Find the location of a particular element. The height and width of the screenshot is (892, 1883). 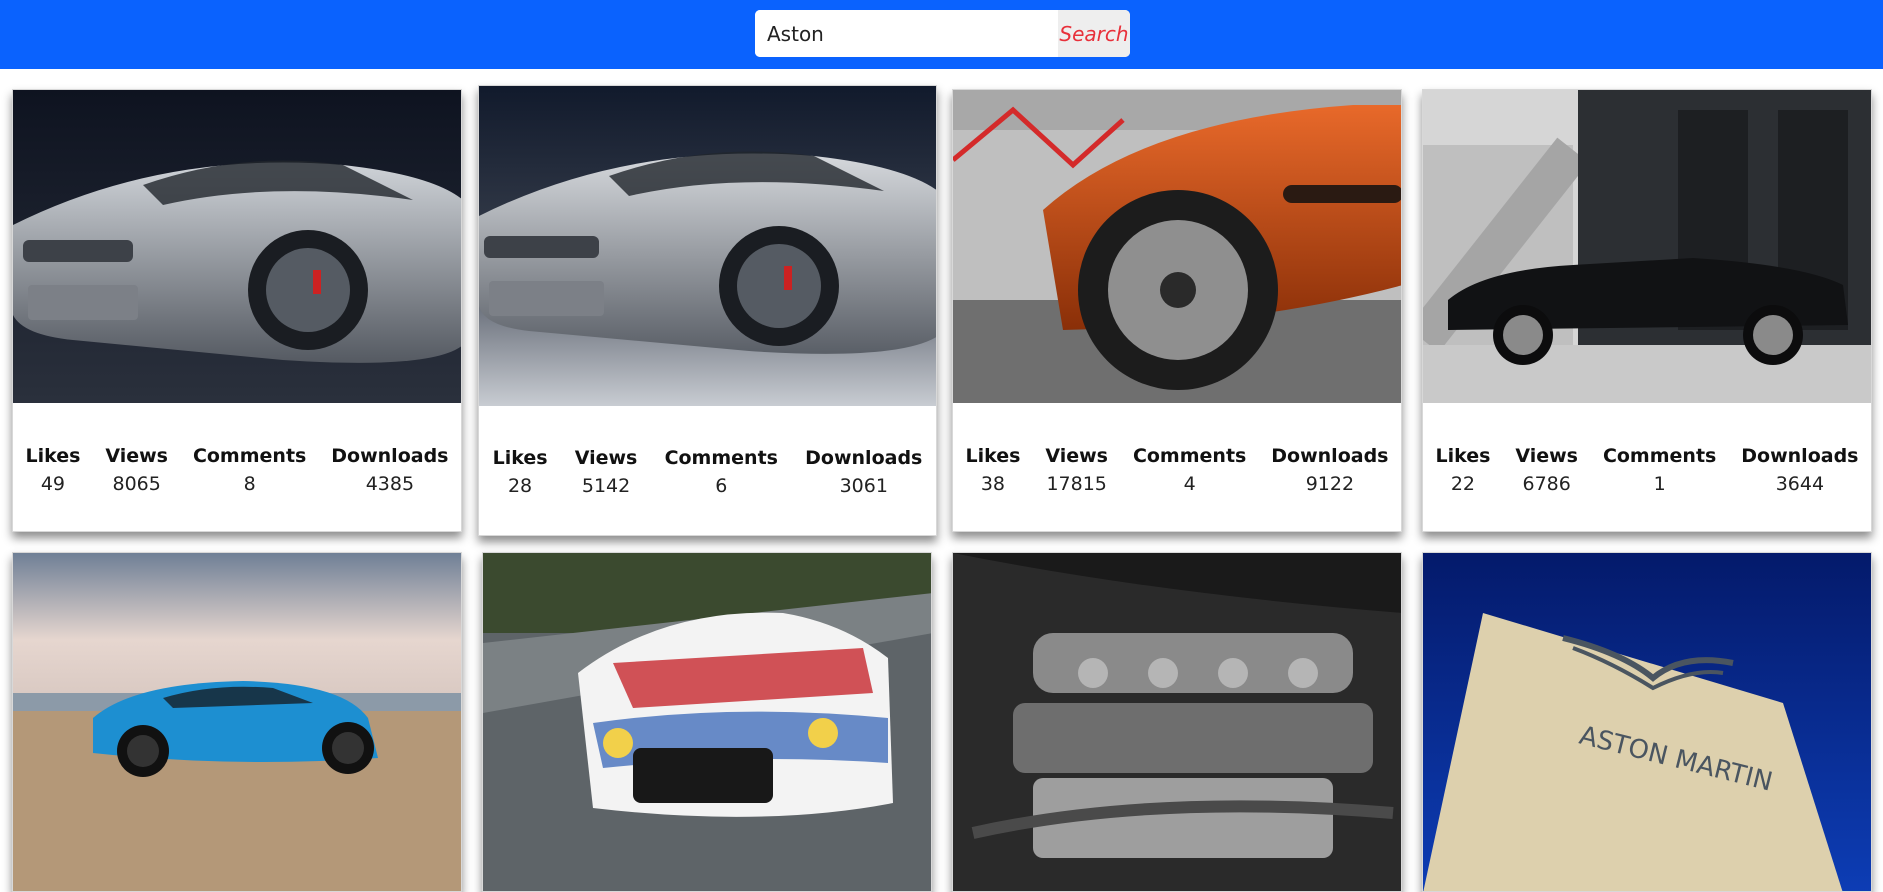

likes-count: 49 is located at coordinates (53, 484).